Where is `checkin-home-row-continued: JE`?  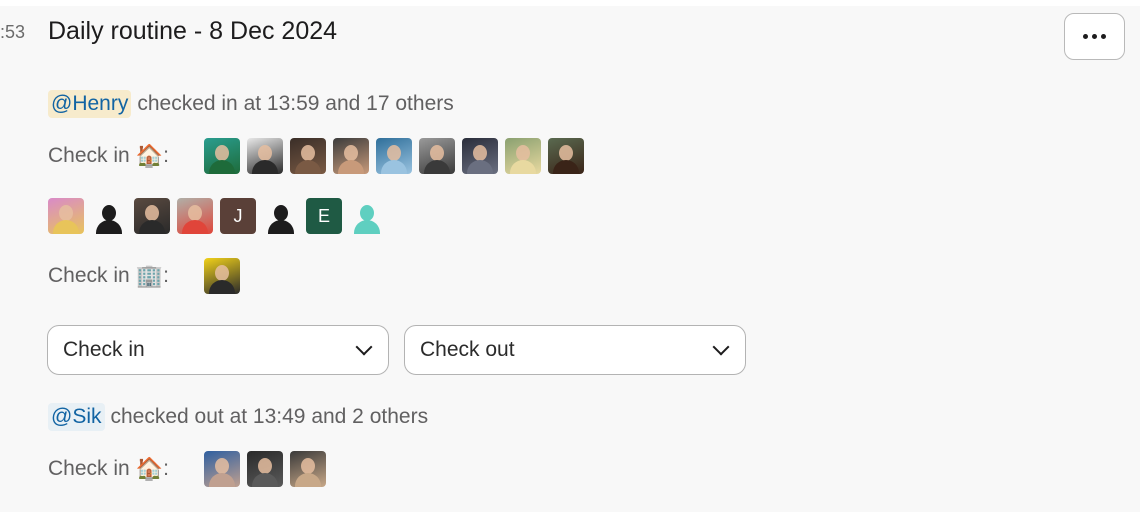
checkin-home-row-continued: JE is located at coordinates (216, 216).